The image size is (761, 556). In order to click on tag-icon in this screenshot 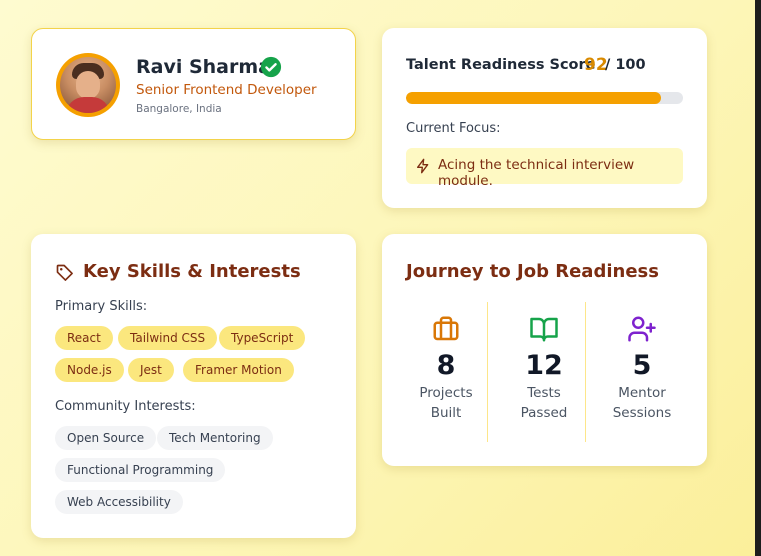, I will do `click(64, 272)`.